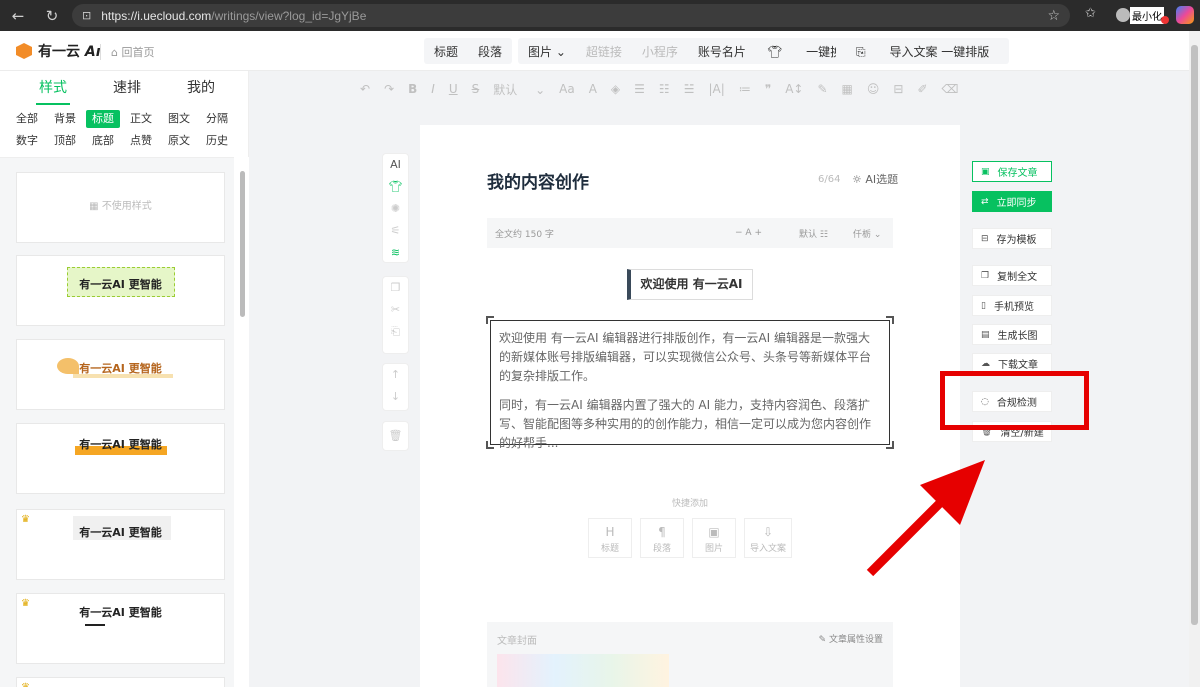  What do you see at coordinates (898, 89) in the screenshot?
I see `margin-icon: ⊟` at bounding box center [898, 89].